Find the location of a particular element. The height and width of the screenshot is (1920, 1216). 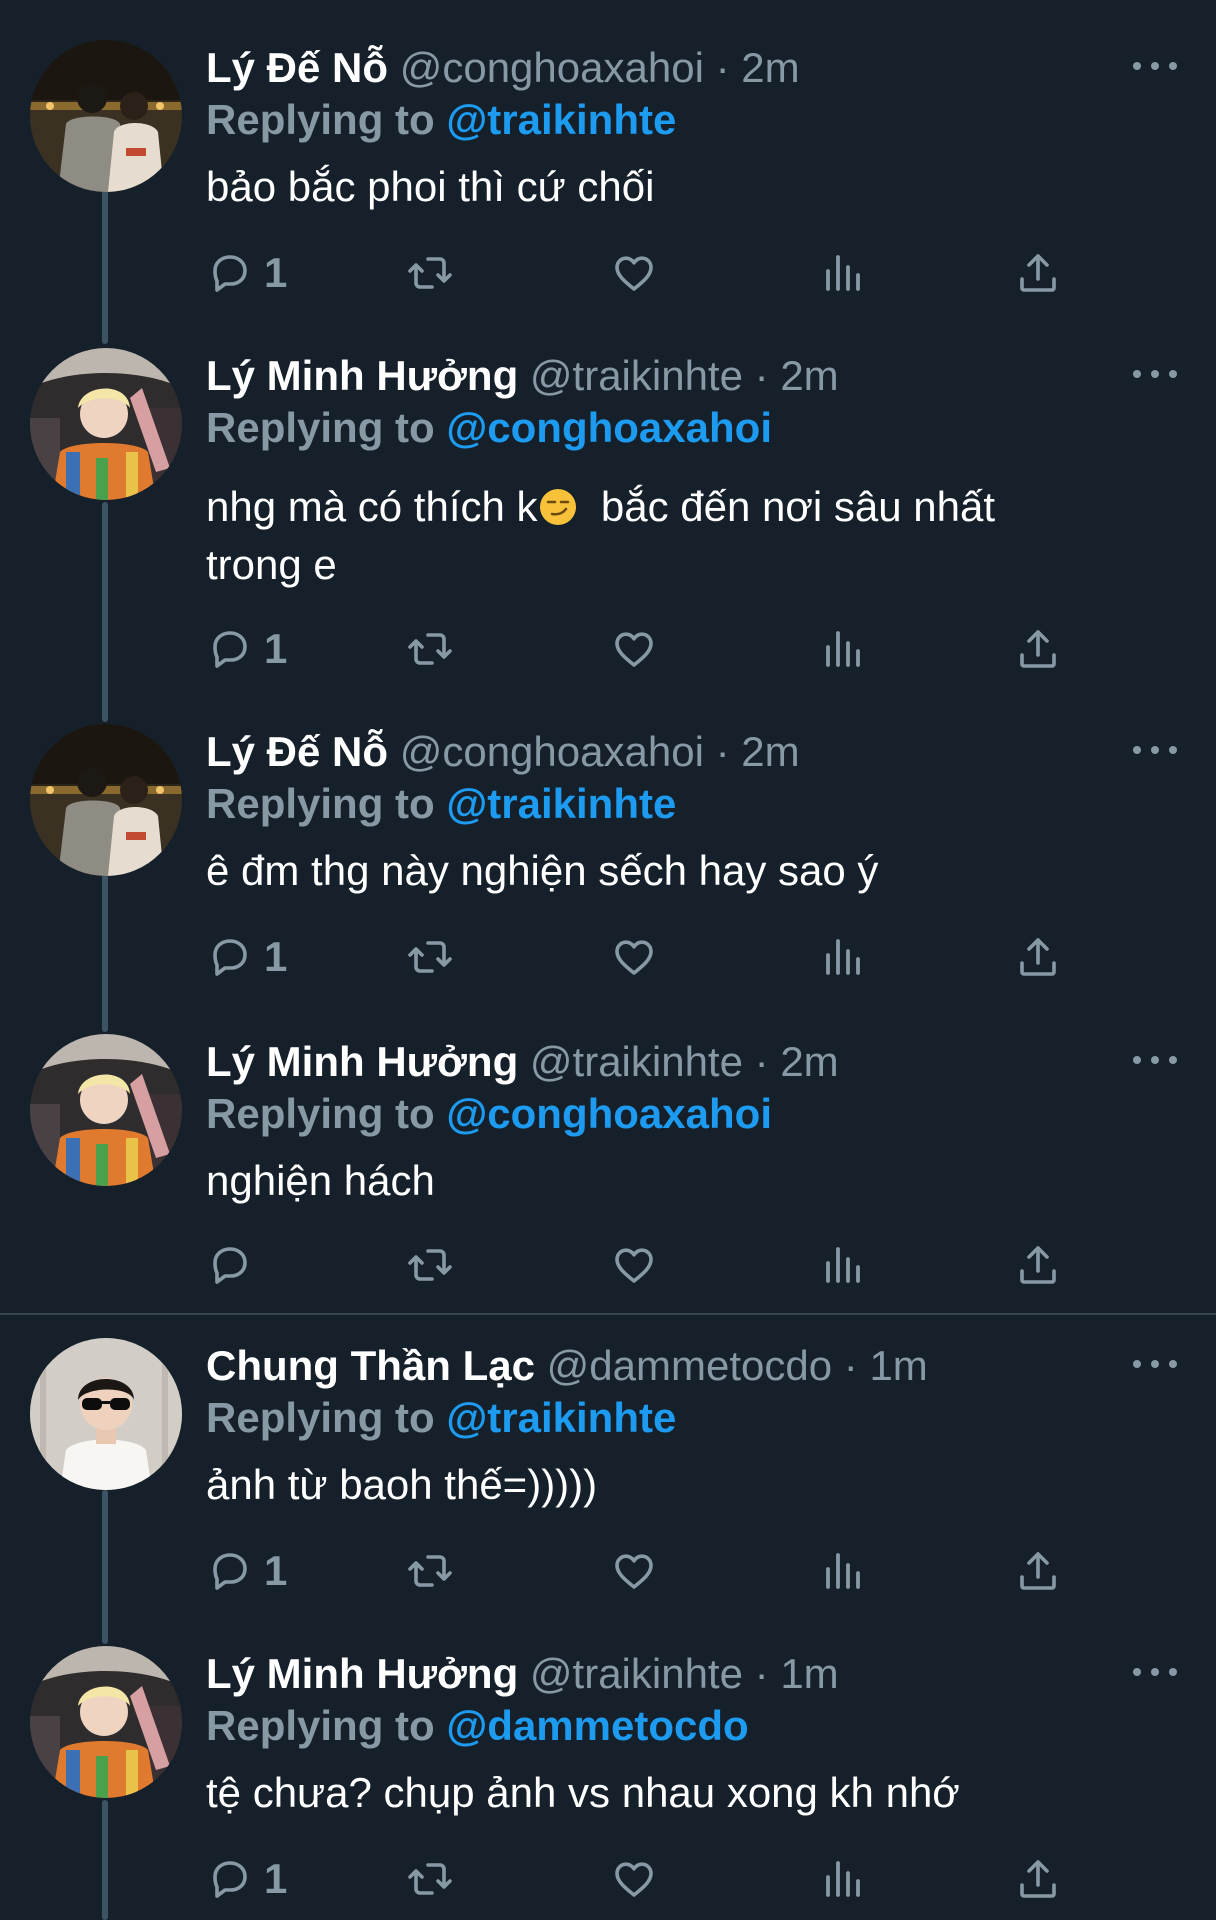

replying-to: Replying to @dammetocdo is located at coordinates (477, 1726).